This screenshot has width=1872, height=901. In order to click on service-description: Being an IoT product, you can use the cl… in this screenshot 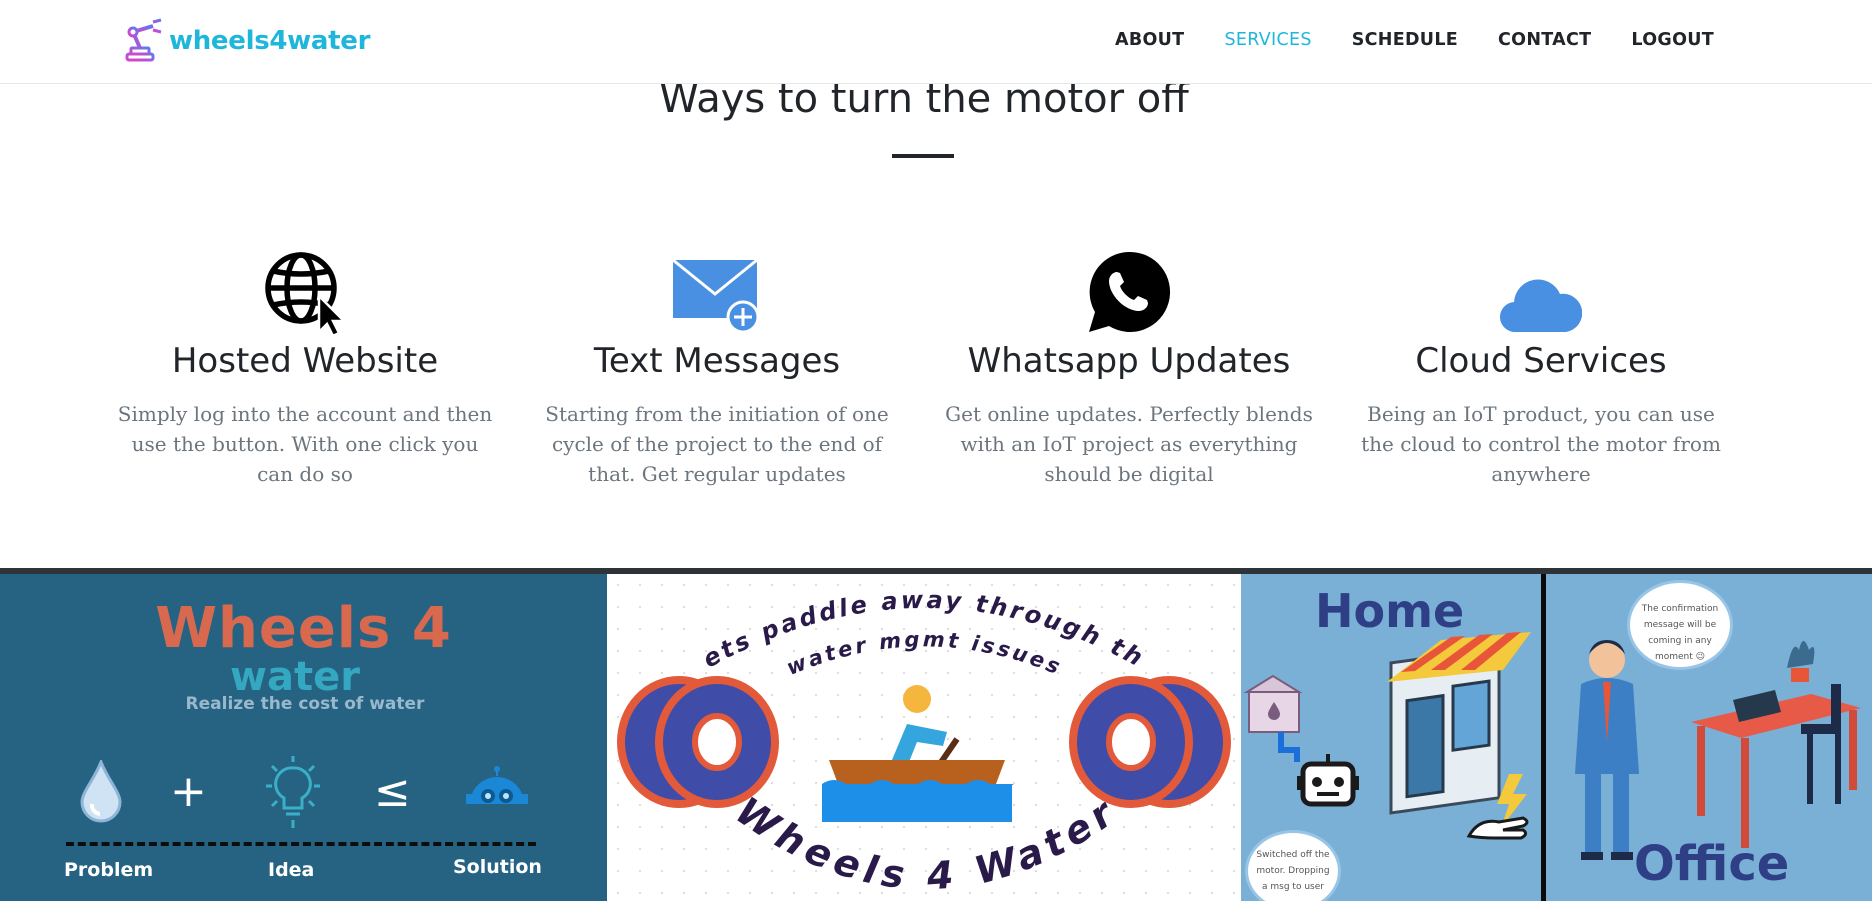, I will do `click(1541, 444)`.